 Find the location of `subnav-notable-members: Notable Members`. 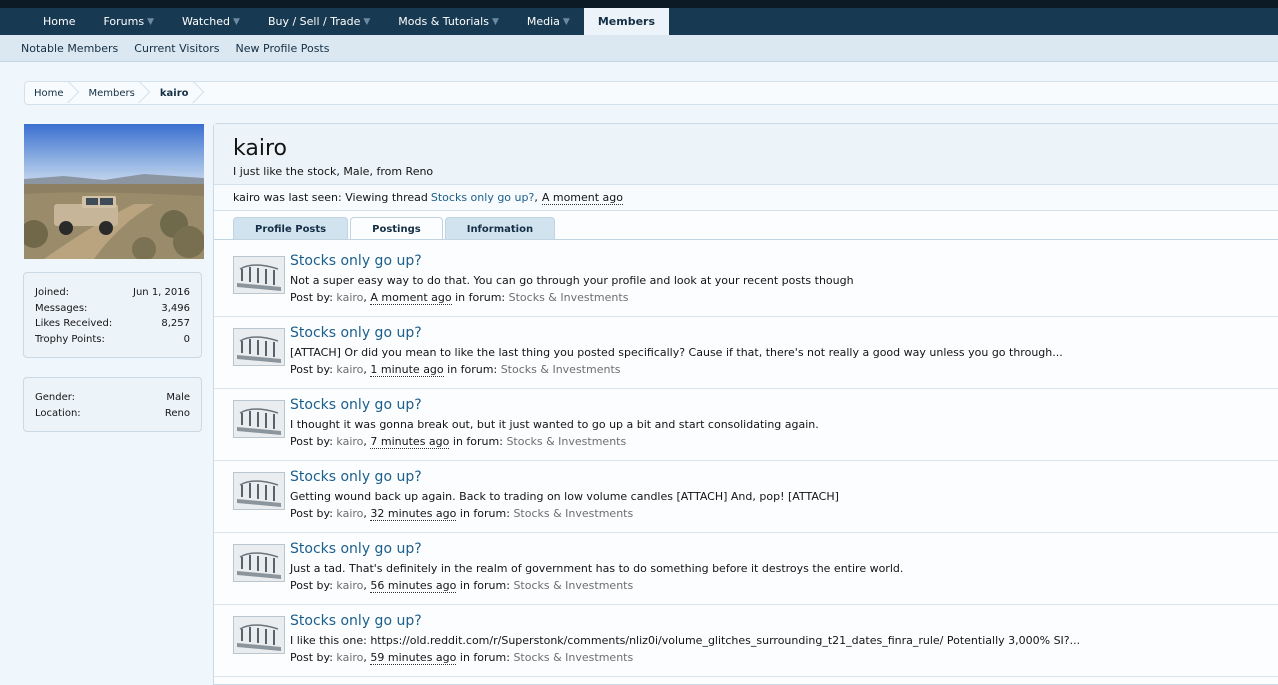

subnav-notable-members: Notable Members is located at coordinates (69, 48).